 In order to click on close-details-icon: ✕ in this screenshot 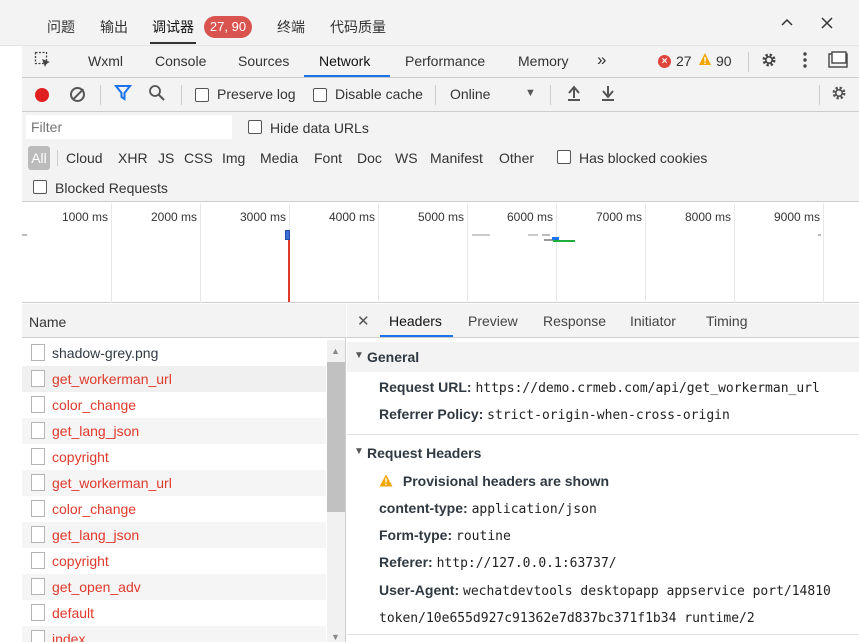, I will do `click(363, 321)`.